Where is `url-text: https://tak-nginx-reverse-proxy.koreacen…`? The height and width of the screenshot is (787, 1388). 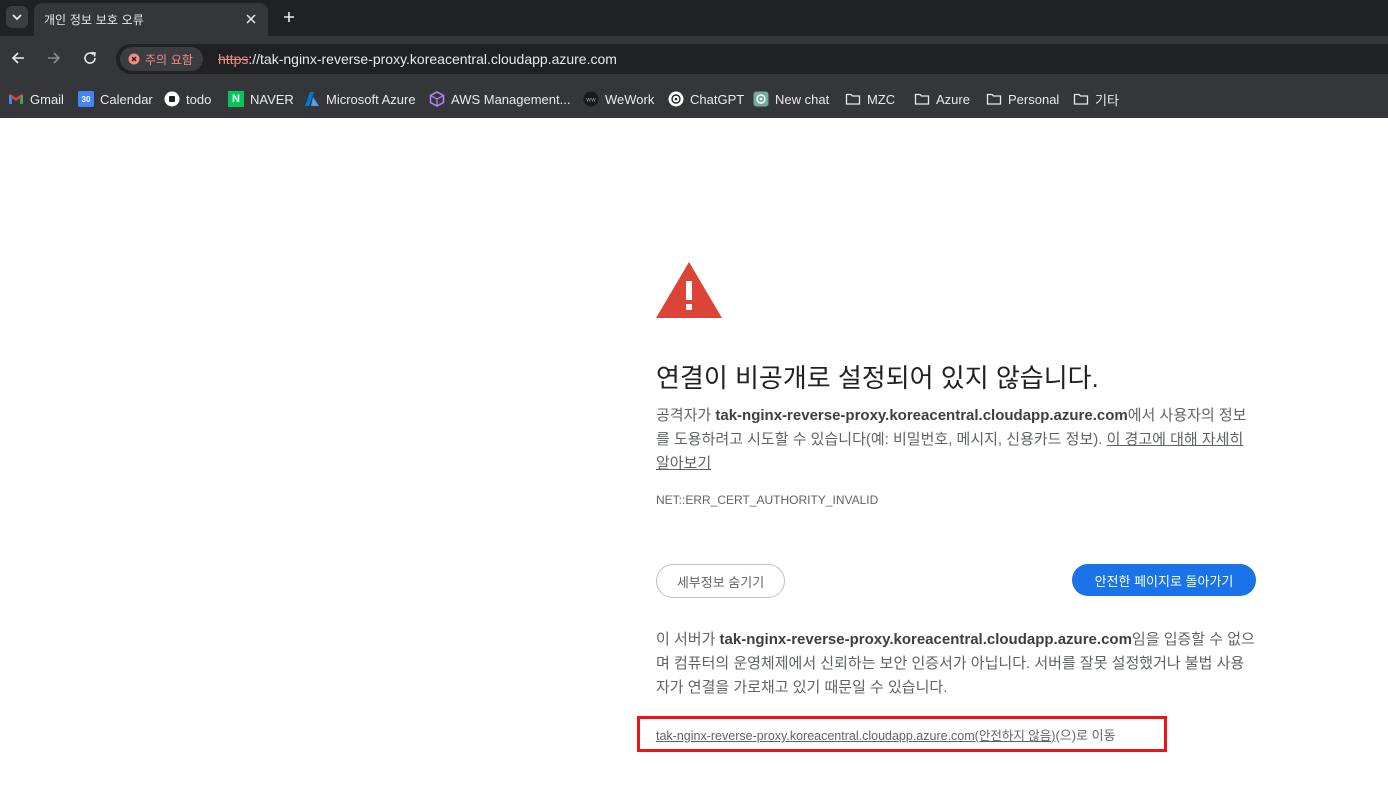
url-text: https://tak-nginx-reverse-proxy.koreacen… is located at coordinates (417, 59).